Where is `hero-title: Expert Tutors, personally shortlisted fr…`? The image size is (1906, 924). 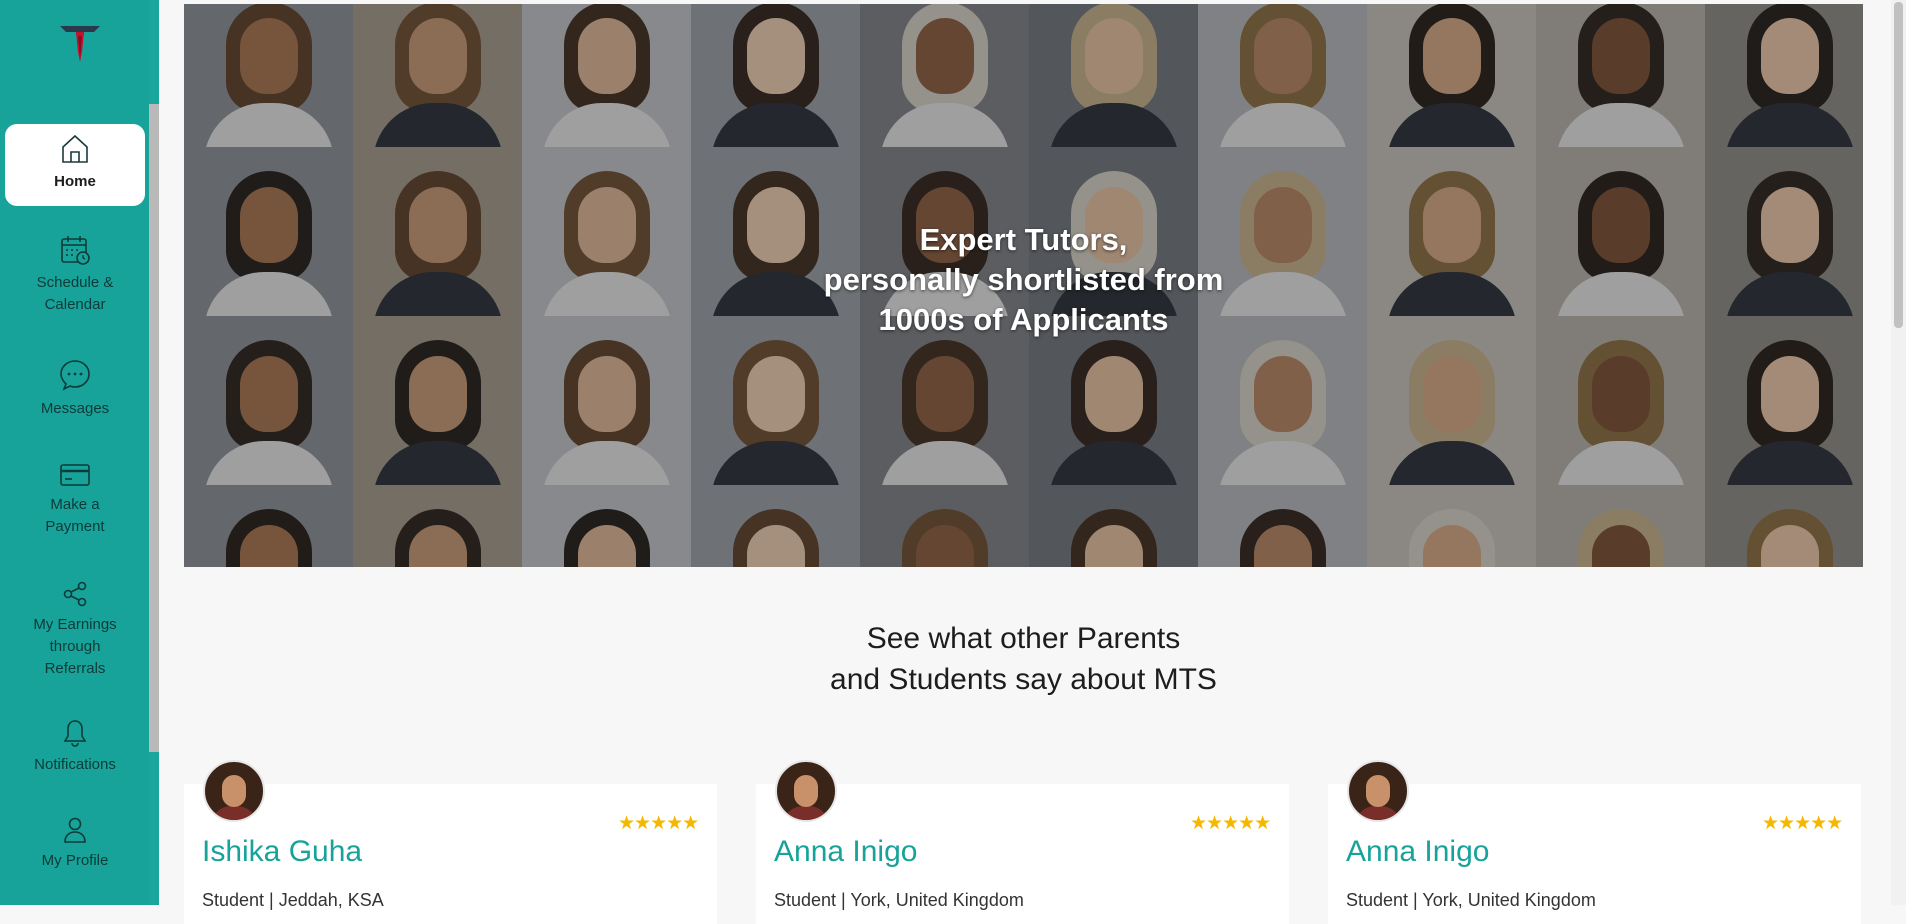
hero-title: Expert Tutors, personally shortlisted fr… is located at coordinates (1023, 280).